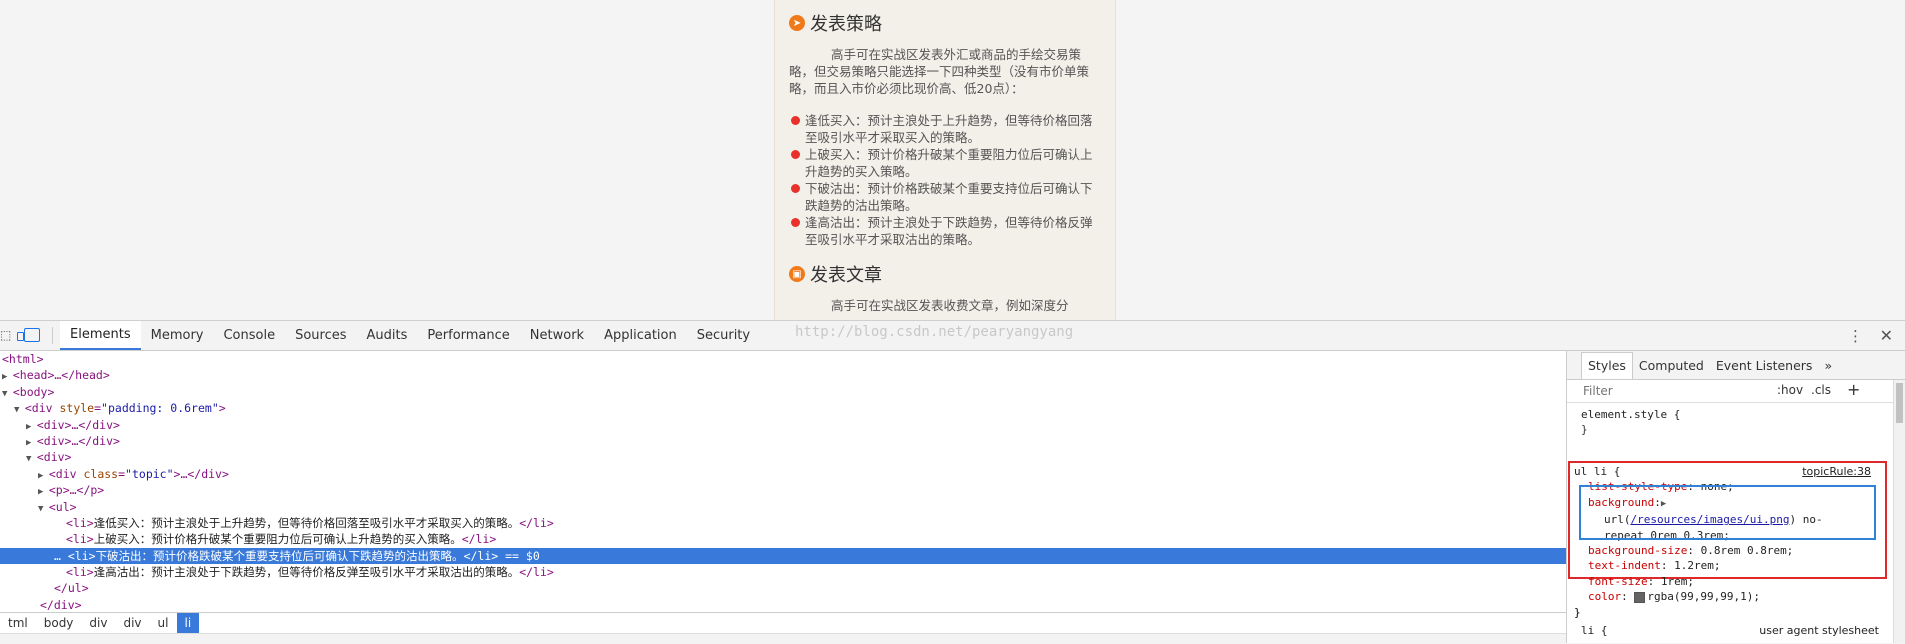 This screenshot has width=1905, height=644. Describe the element at coordinates (1836, 471) in the screenshot. I see `rule-source-link: topicRule:38` at that location.